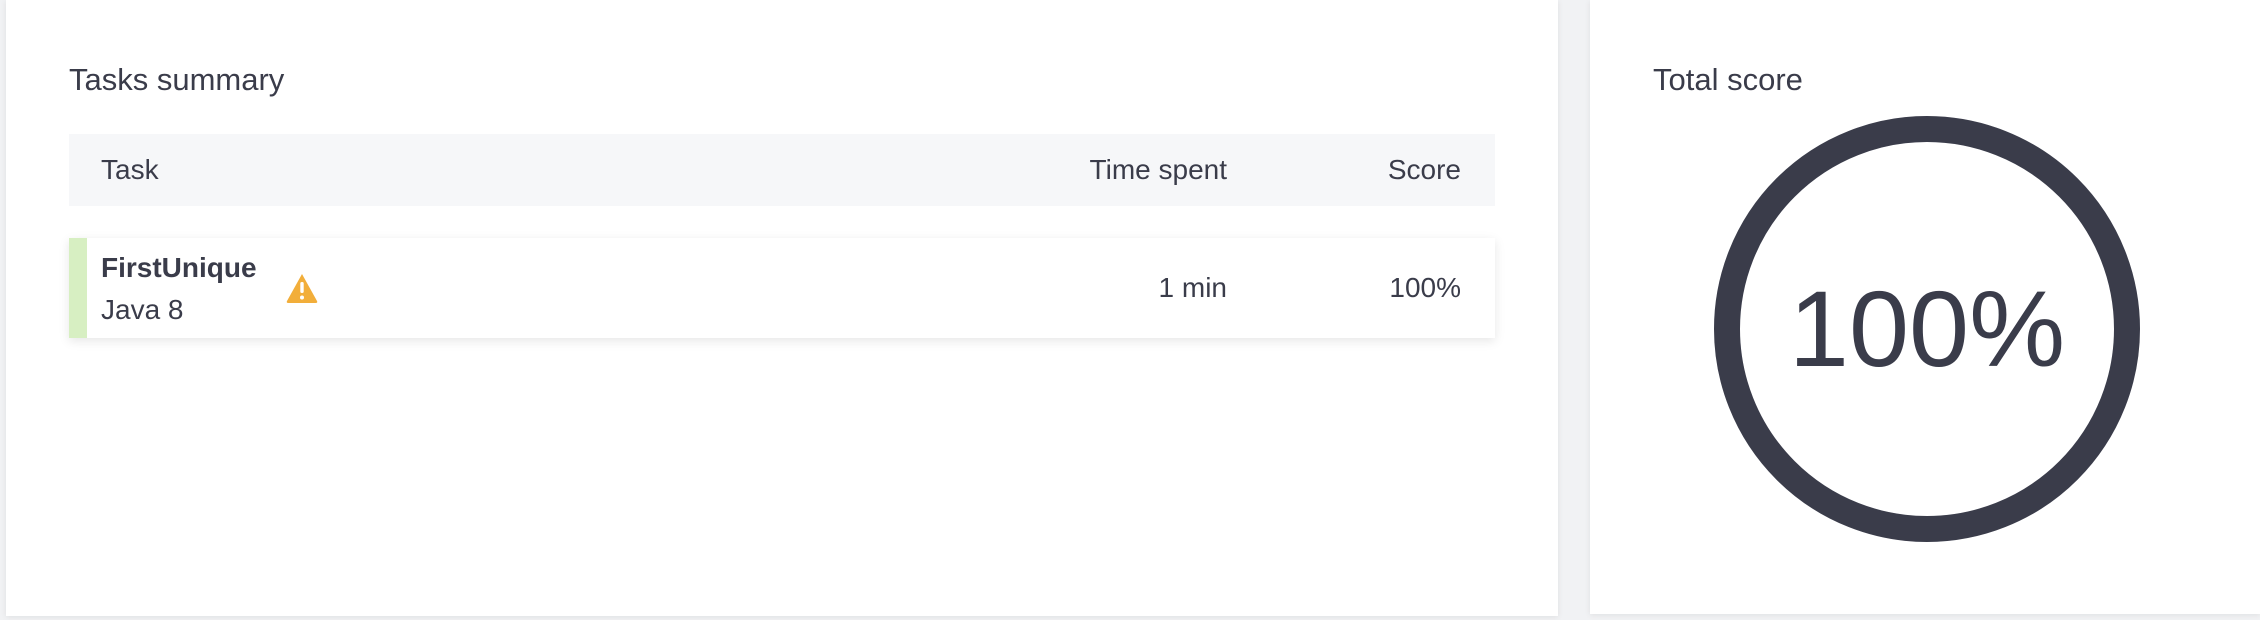 The width and height of the screenshot is (2260, 620). What do you see at coordinates (782, 170) in the screenshot?
I see `tasks-table-header: Task Time spent Score` at bounding box center [782, 170].